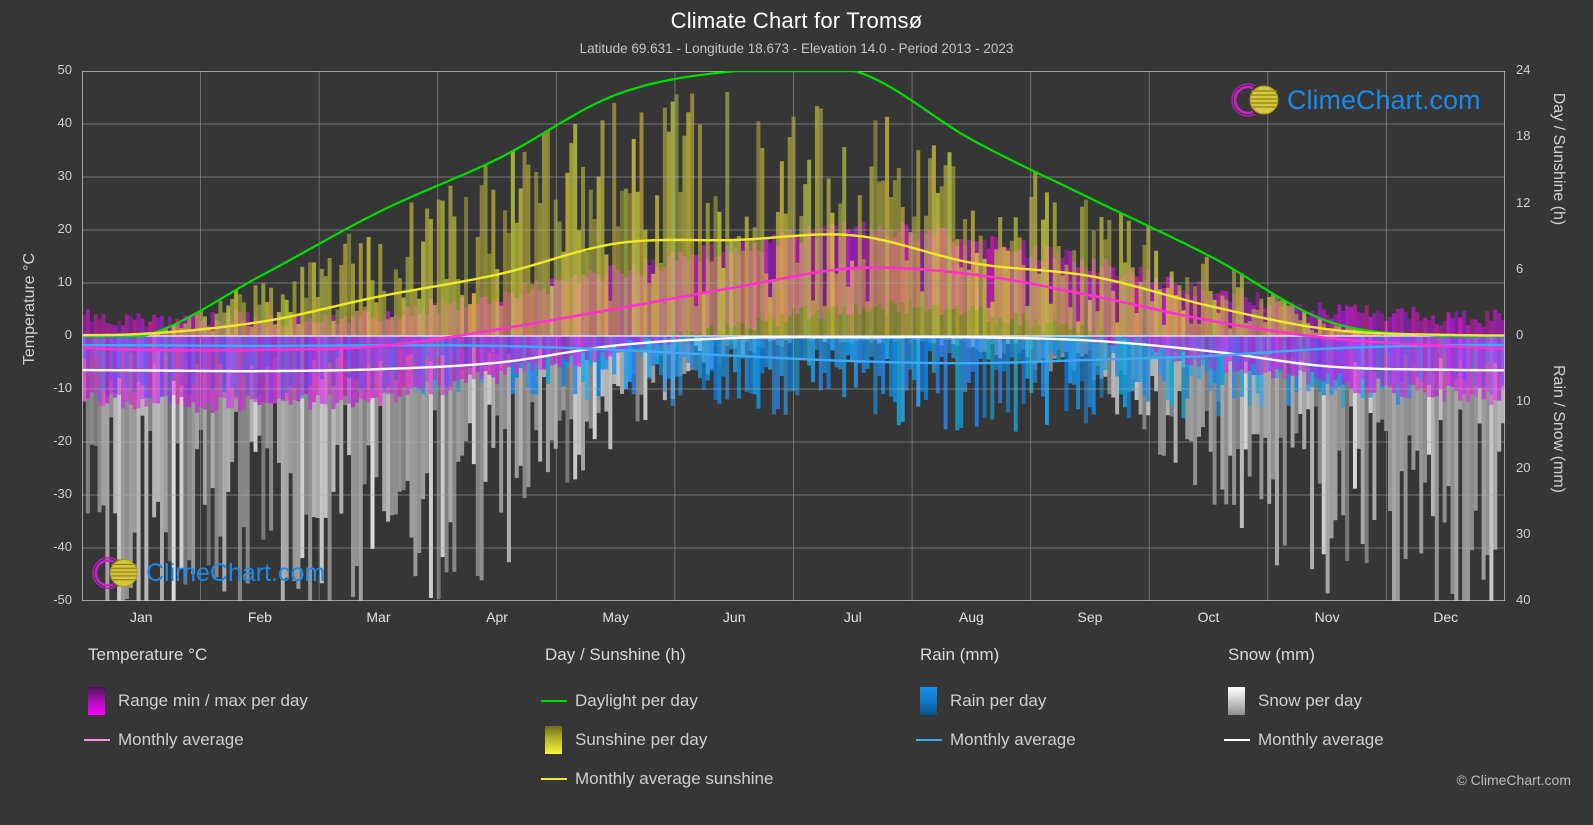  Describe the element at coordinates (64, 175) in the screenshot. I see `y-tick-left: 30` at that location.